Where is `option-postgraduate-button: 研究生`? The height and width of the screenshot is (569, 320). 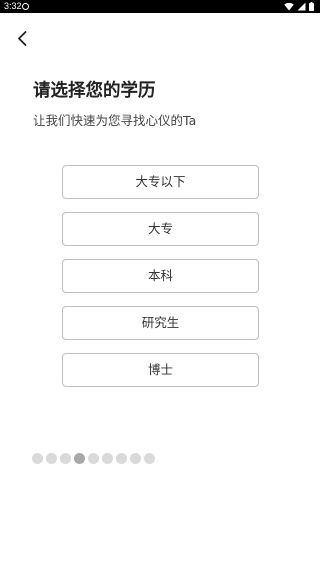 option-postgraduate-button: 研究生 is located at coordinates (160, 323).